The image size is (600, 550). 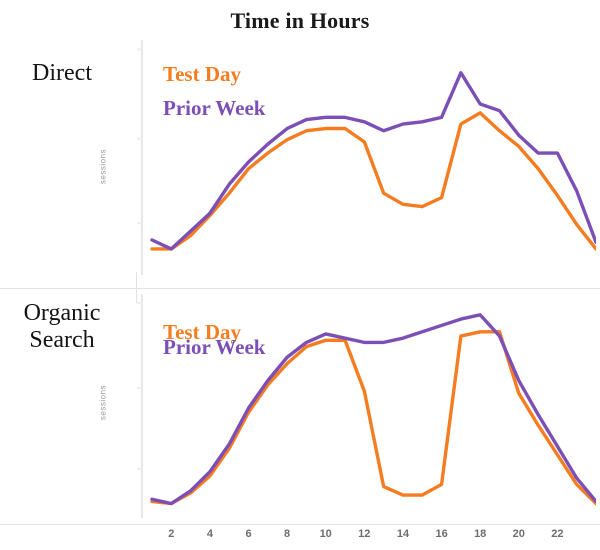 What do you see at coordinates (364, 534) in the screenshot?
I see `x-tick-label-12: 12` at bounding box center [364, 534].